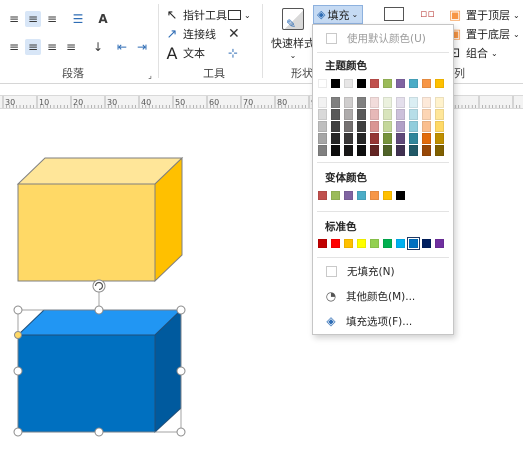 The width and height of the screenshot is (523, 459). What do you see at coordinates (14, 19) in the screenshot?
I see `align-top-icon: ≡` at bounding box center [14, 19].